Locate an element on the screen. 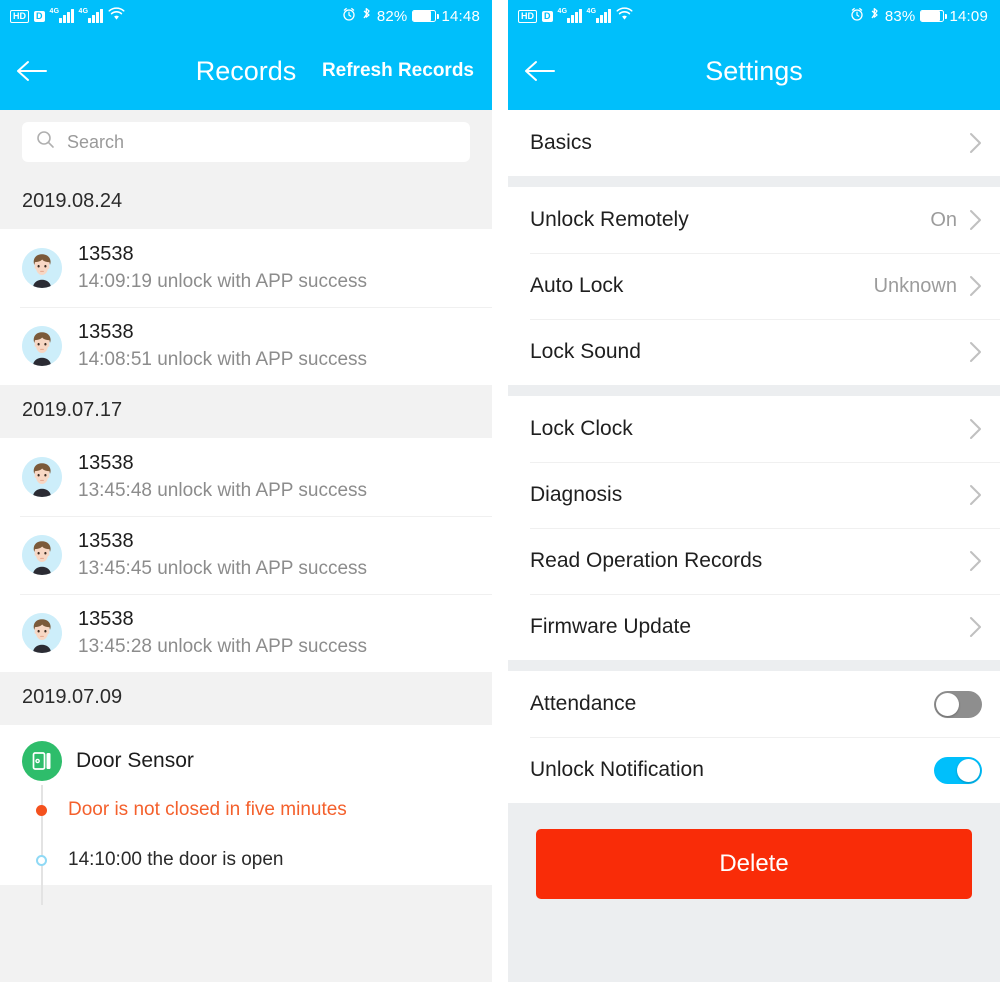  panel-divider is located at coordinates (500, 491).